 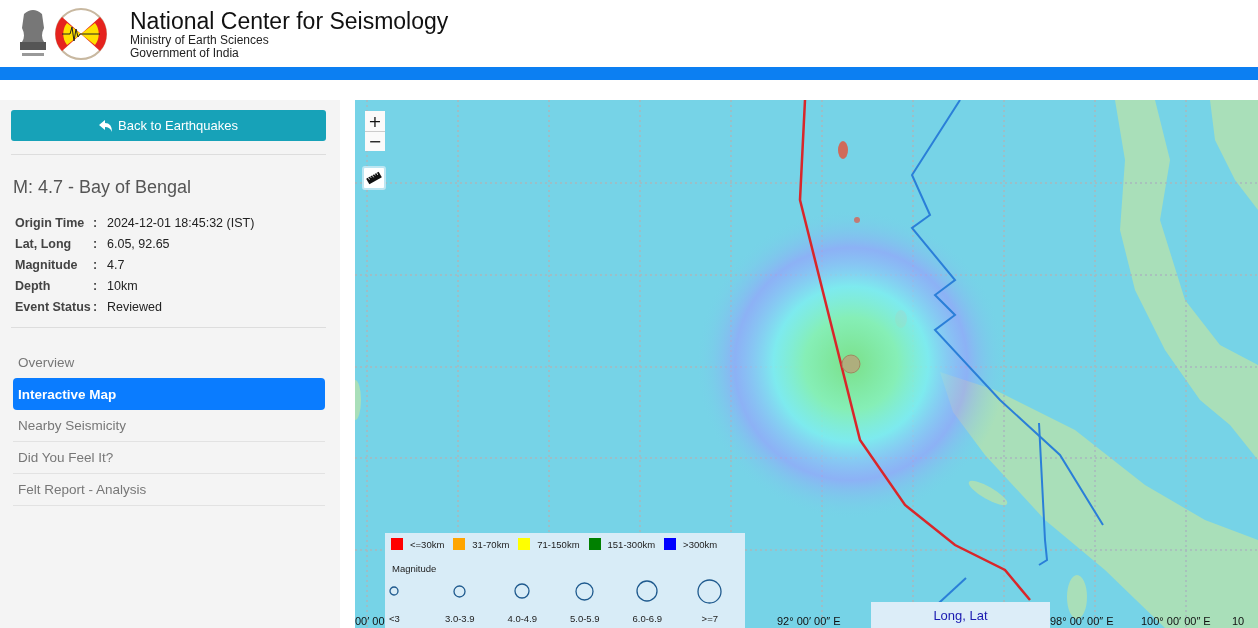 I want to click on nav-item: Nearby Seismicity, so click(x=169, y=426).